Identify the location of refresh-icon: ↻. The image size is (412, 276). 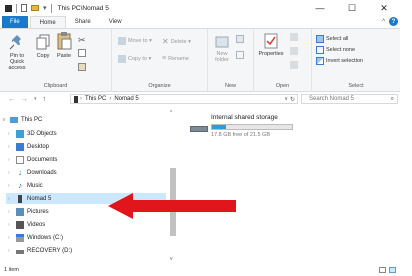
(292, 99).